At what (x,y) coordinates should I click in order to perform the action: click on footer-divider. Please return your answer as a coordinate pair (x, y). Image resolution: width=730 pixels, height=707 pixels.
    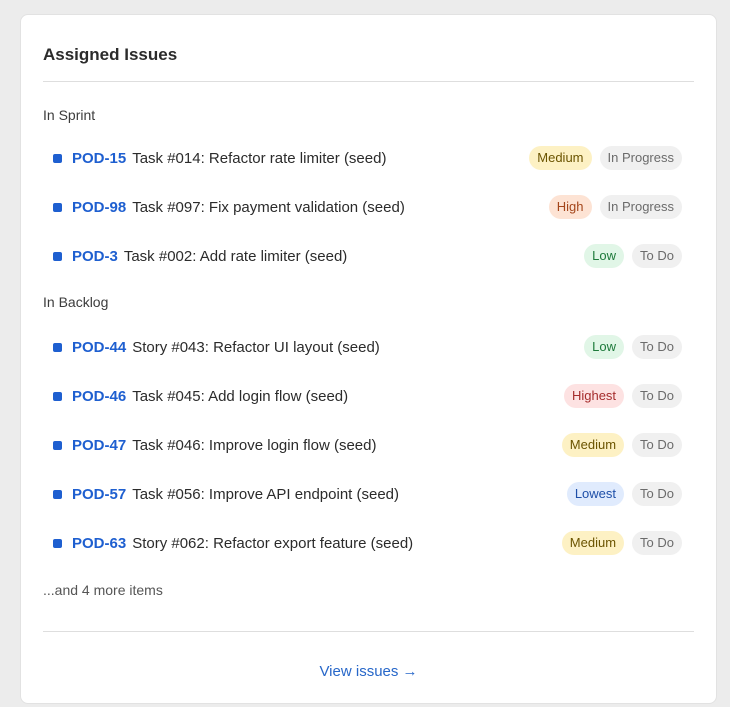
    Looking at the image, I should click on (368, 631).